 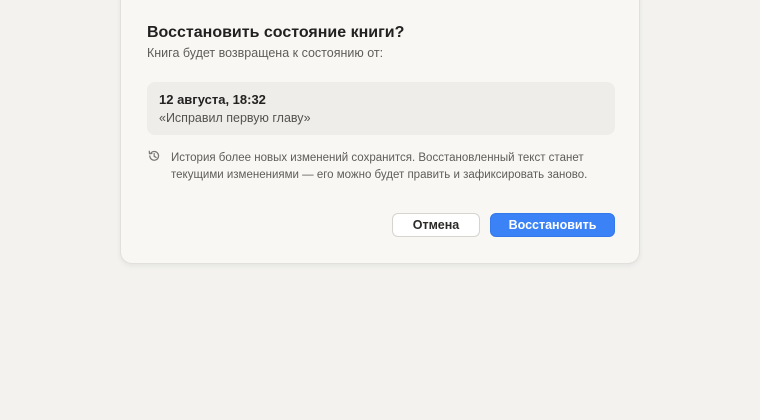 What do you see at coordinates (276, 32) in the screenshot?
I see `dialog-title: Восстановить состояние книги?` at bounding box center [276, 32].